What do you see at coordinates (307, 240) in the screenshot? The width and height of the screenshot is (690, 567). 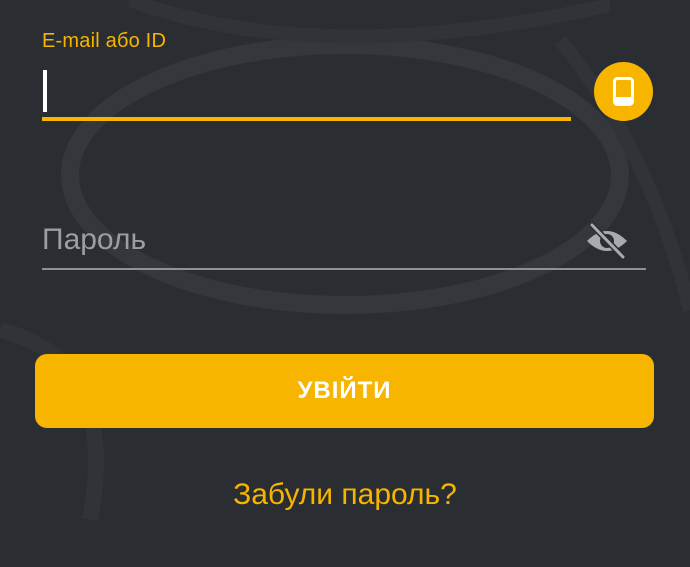 I see `password-input` at bounding box center [307, 240].